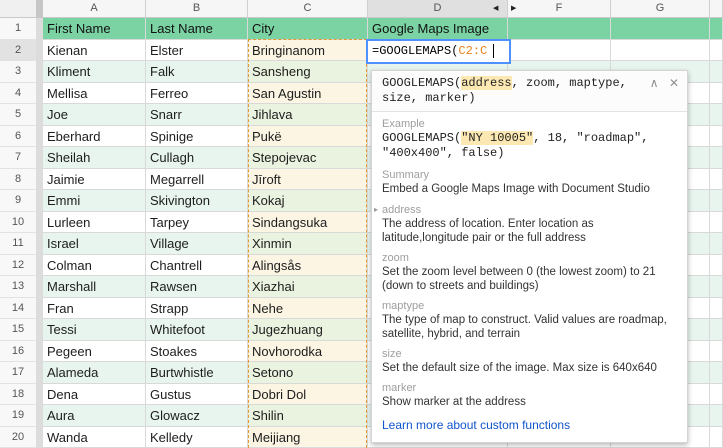 The height and width of the screenshot is (448, 723). What do you see at coordinates (308, 244) in the screenshot?
I see `cell-C11: Xinmin` at bounding box center [308, 244].